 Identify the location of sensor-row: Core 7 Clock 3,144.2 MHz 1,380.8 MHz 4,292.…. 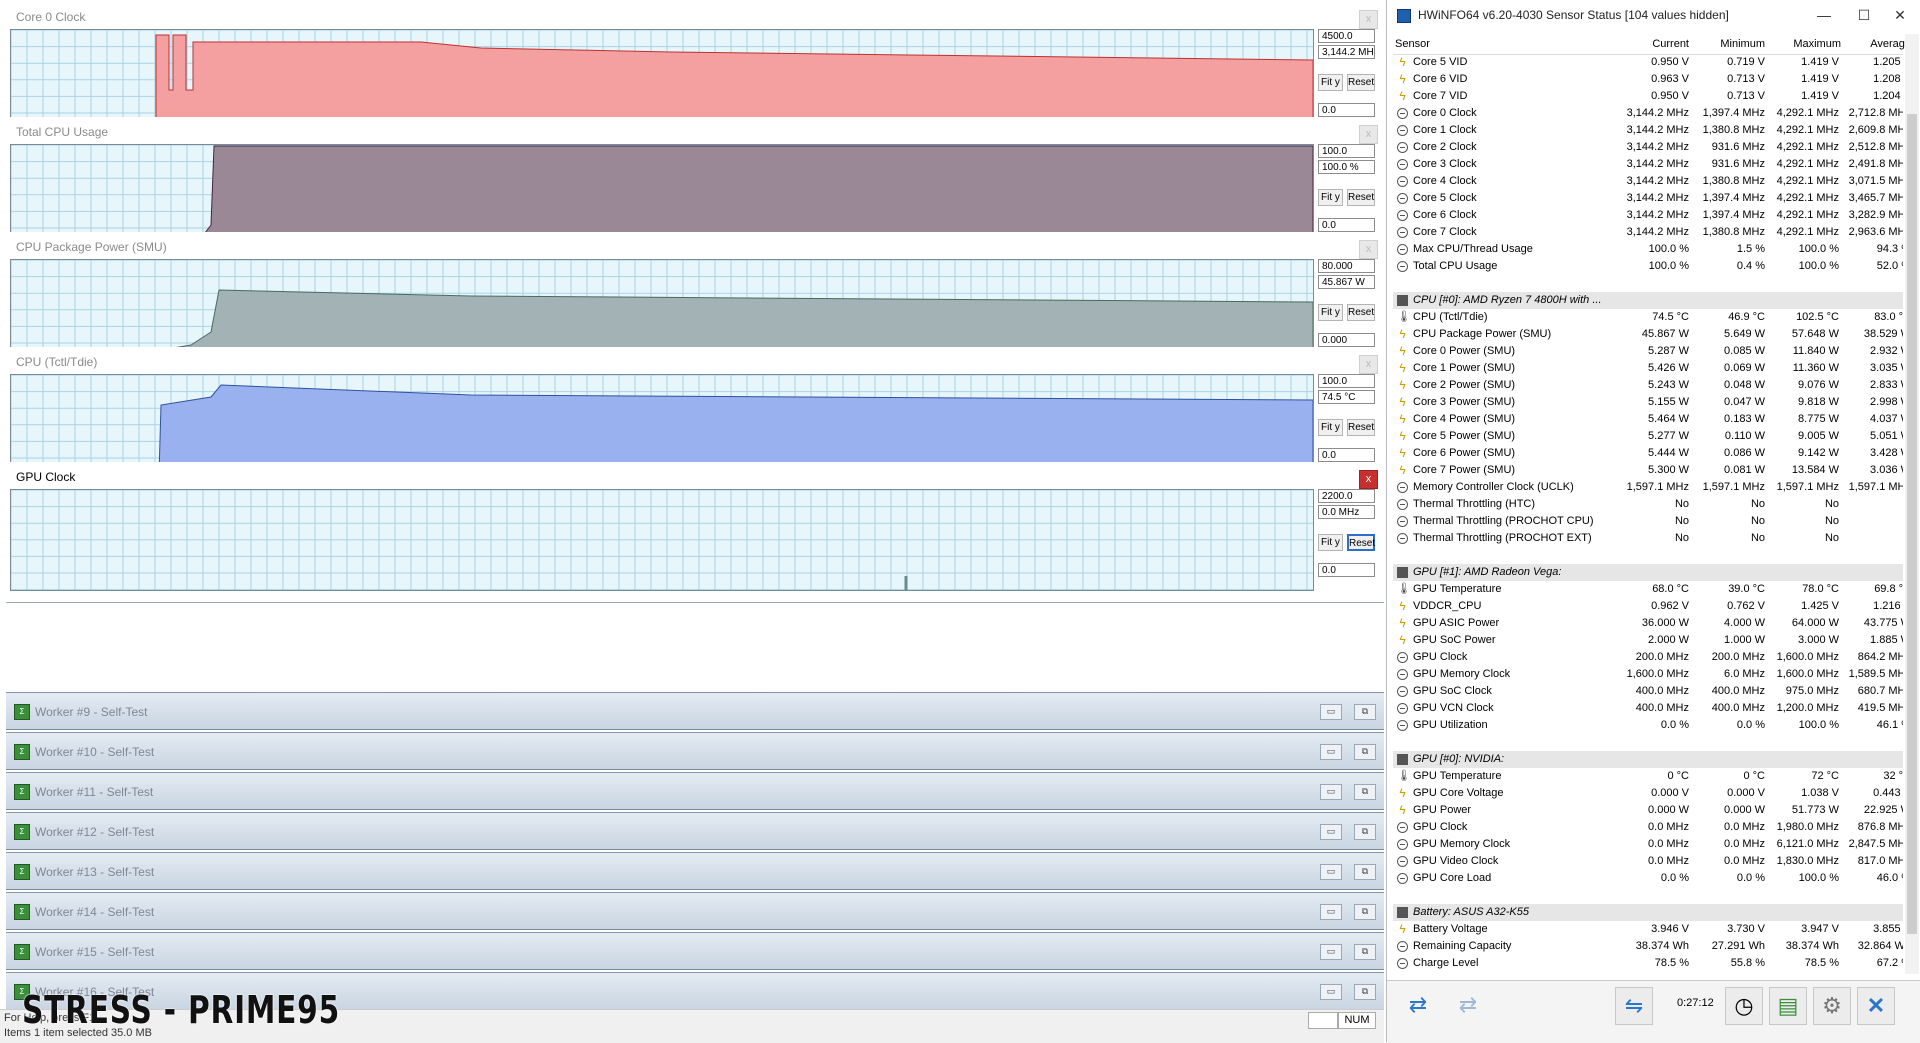
(1648, 232).